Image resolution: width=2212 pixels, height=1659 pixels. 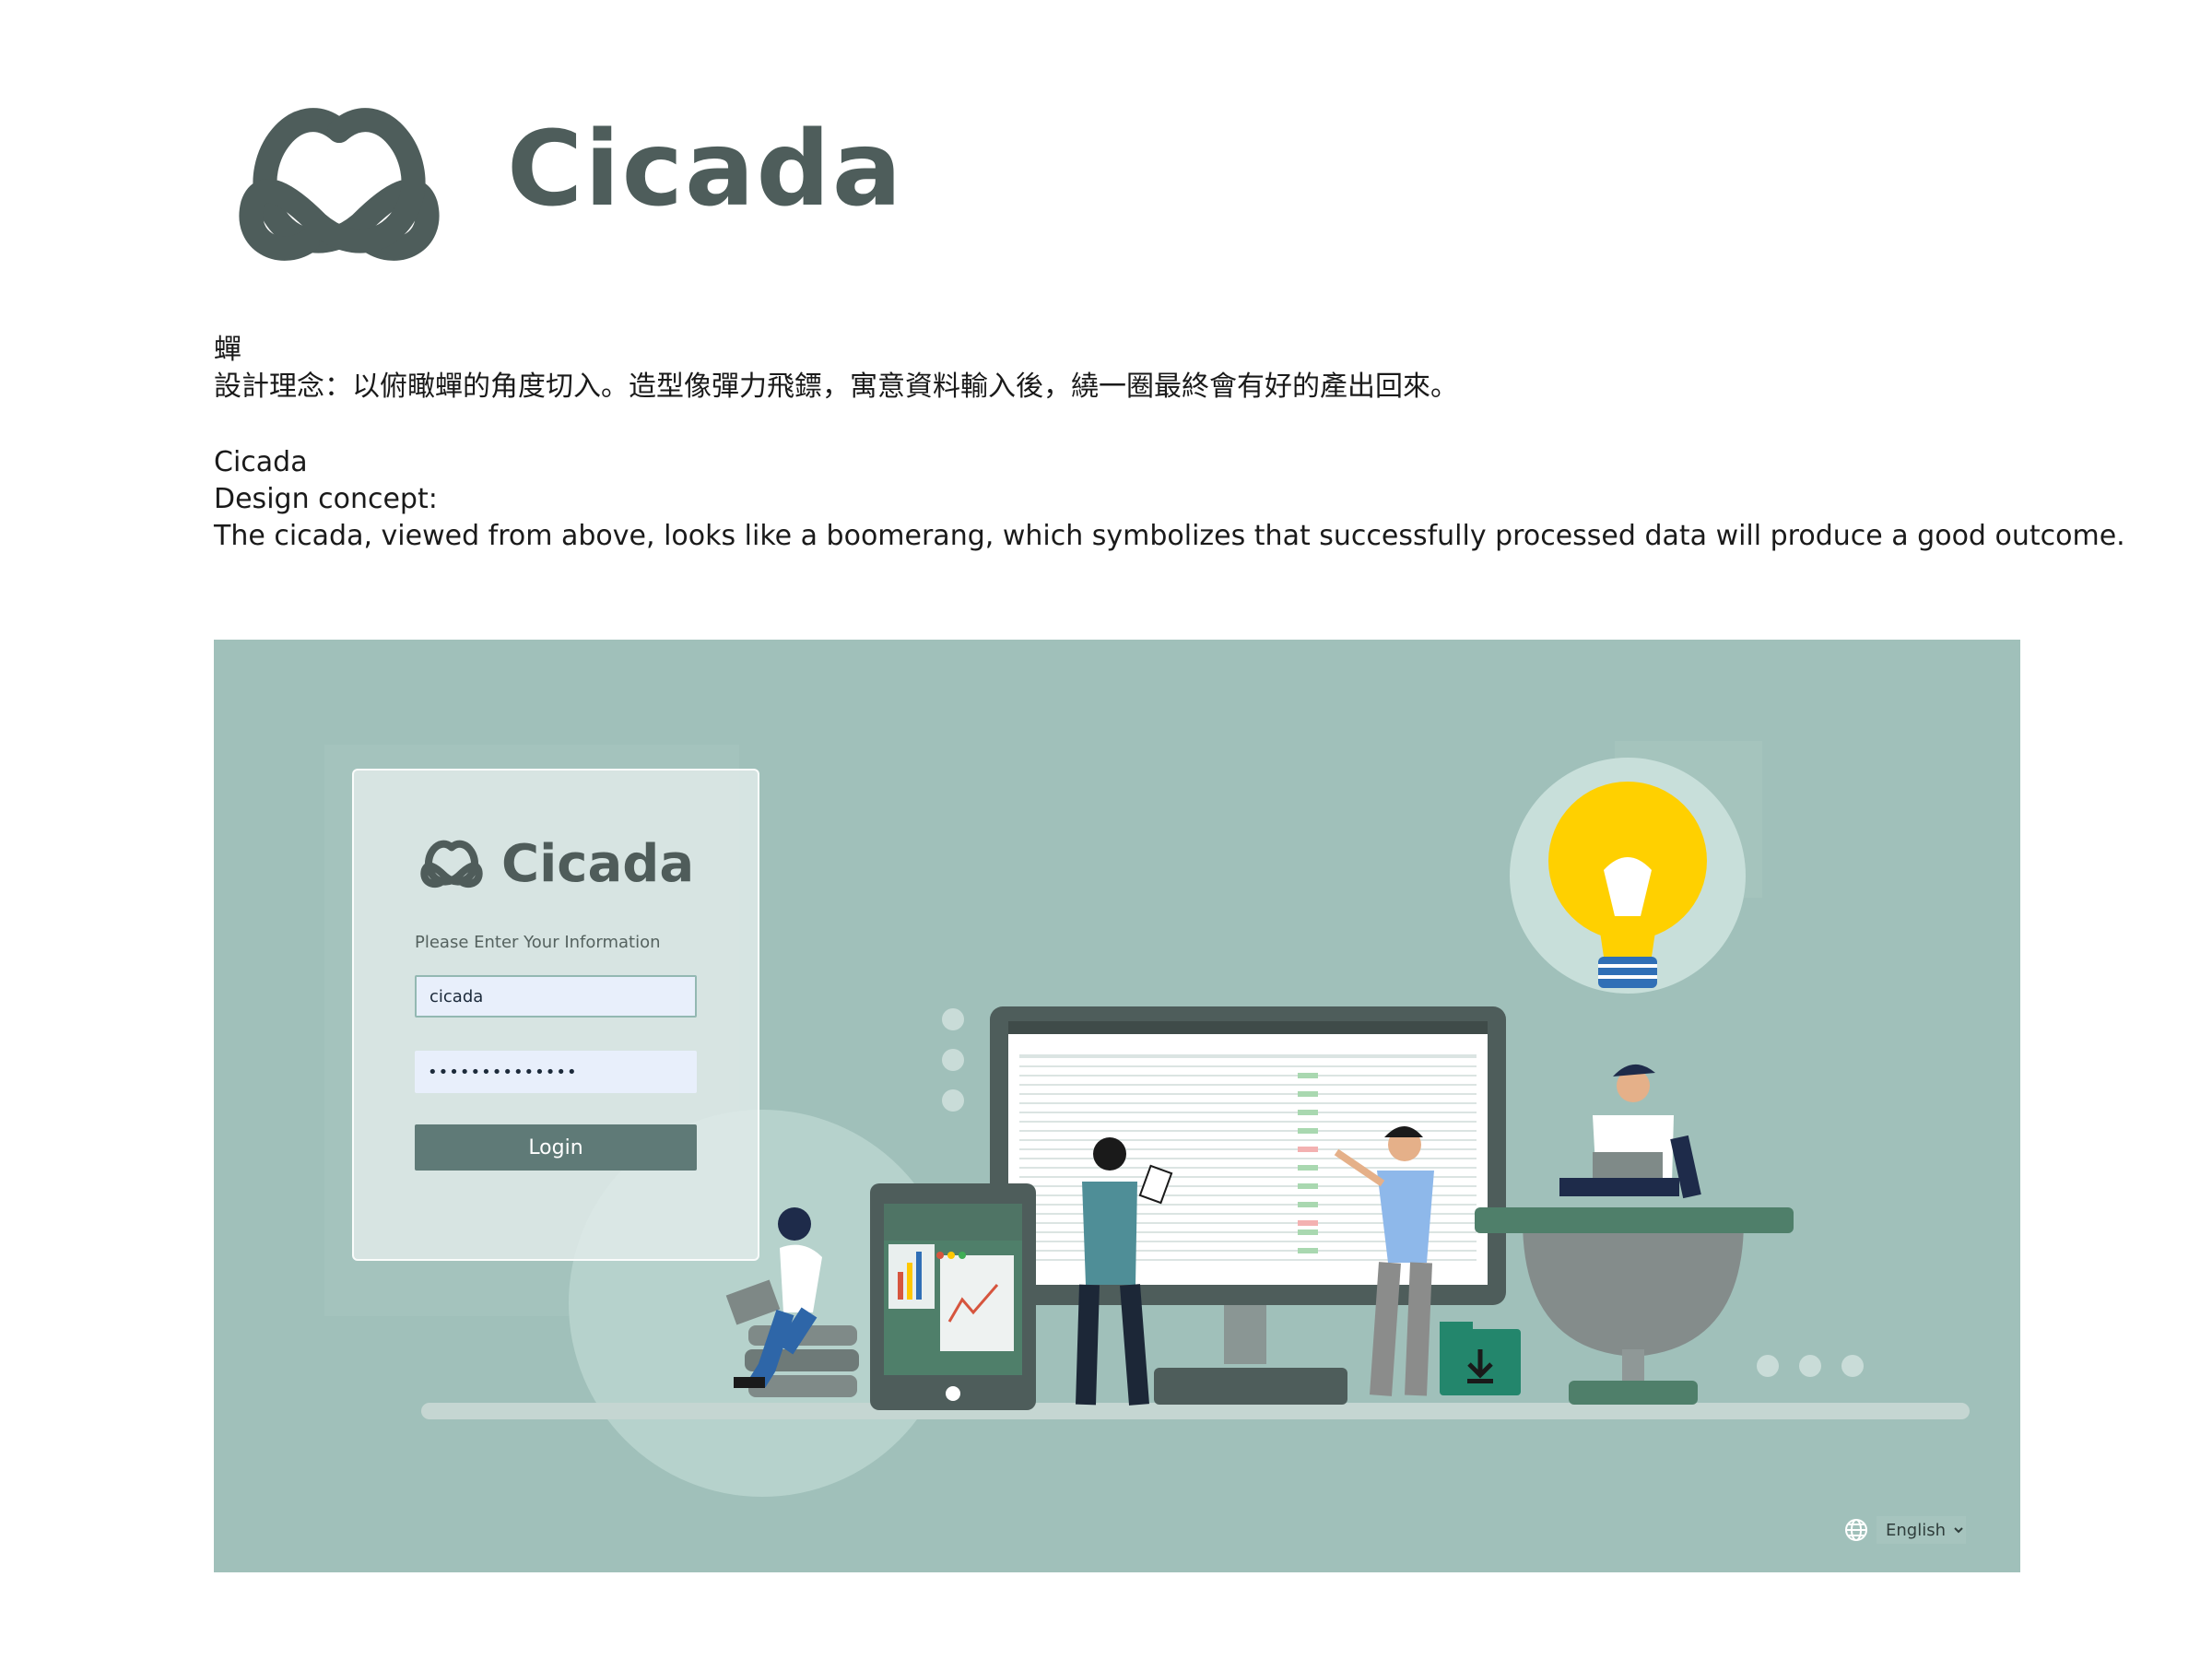 I want to click on en-concept-label: Design concept:, so click(x=326, y=499).